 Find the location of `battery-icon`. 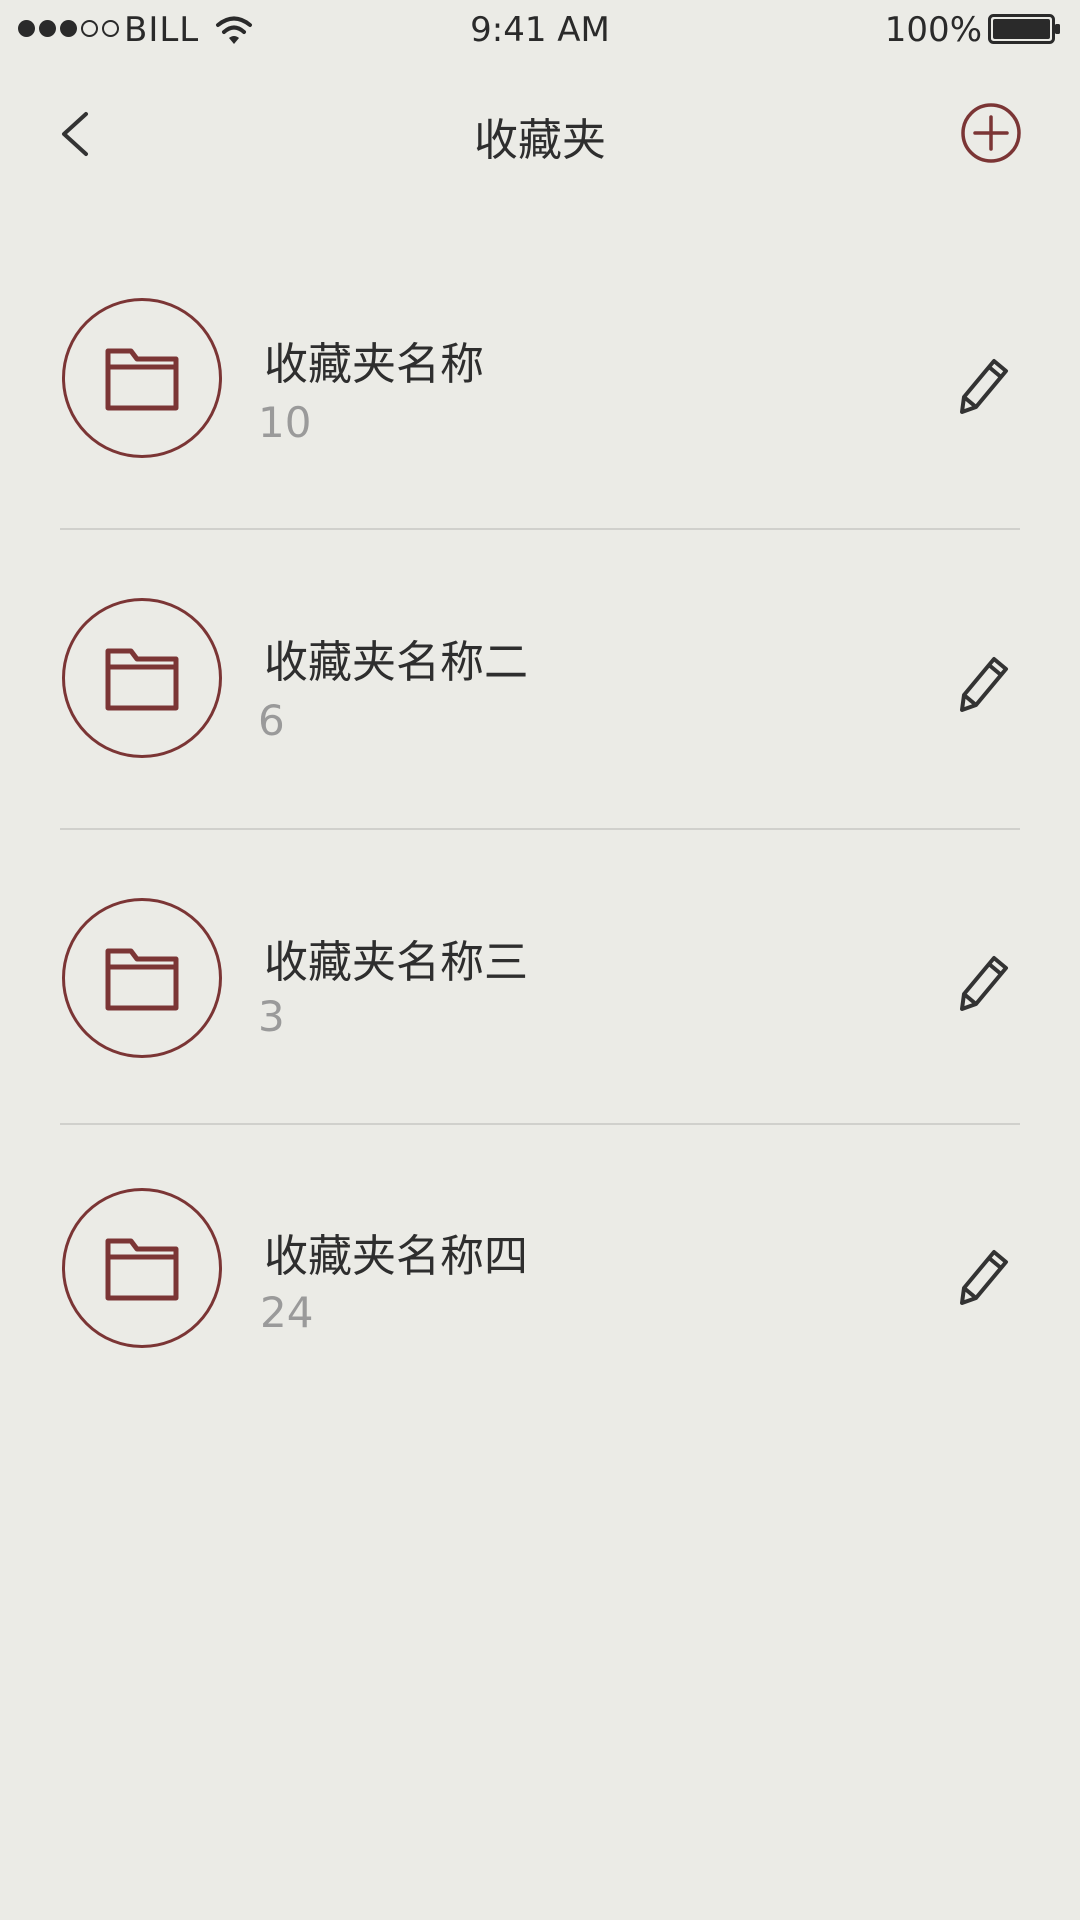

battery-icon is located at coordinates (1024, 29).